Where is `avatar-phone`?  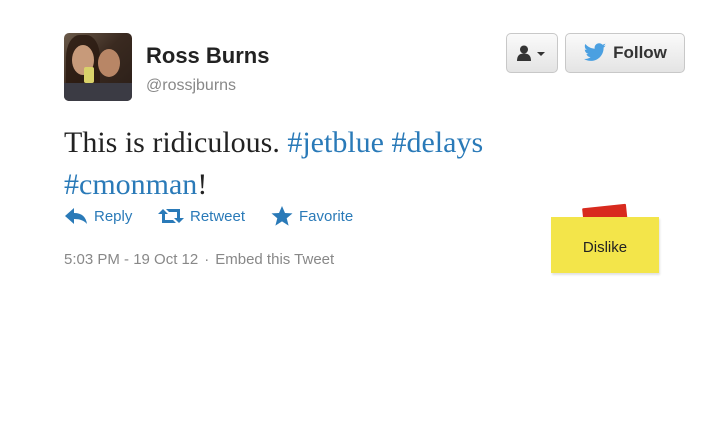
avatar-phone is located at coordinates (89, 75).